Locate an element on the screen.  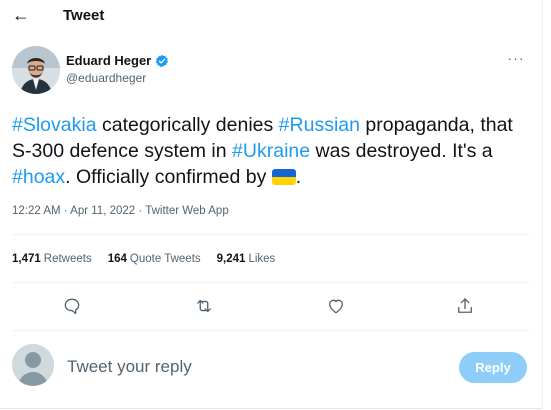
author-avatar is located at coordinates (36, 70).